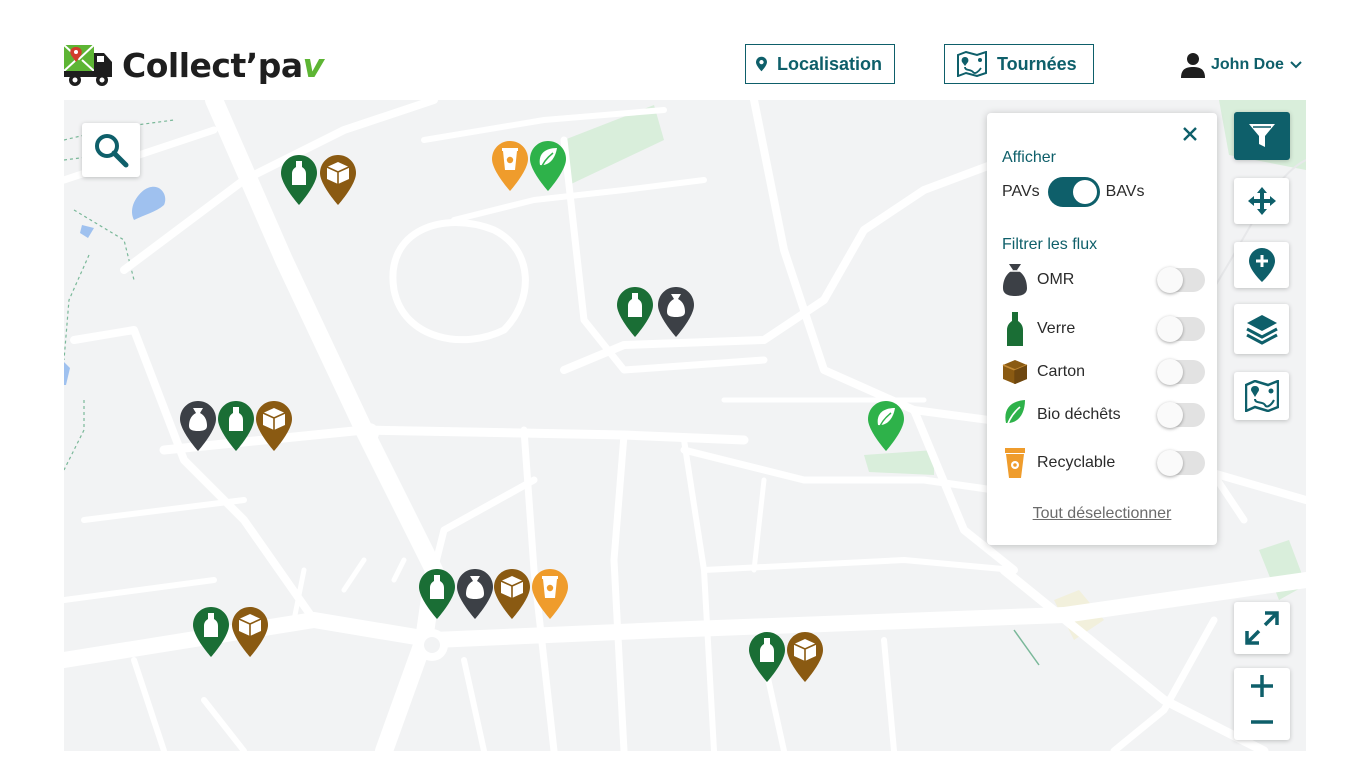  Describe the element at coordinates (1076, 462) in the screenshot. I see `flux-label-recyclable: Recyclable` at that location.